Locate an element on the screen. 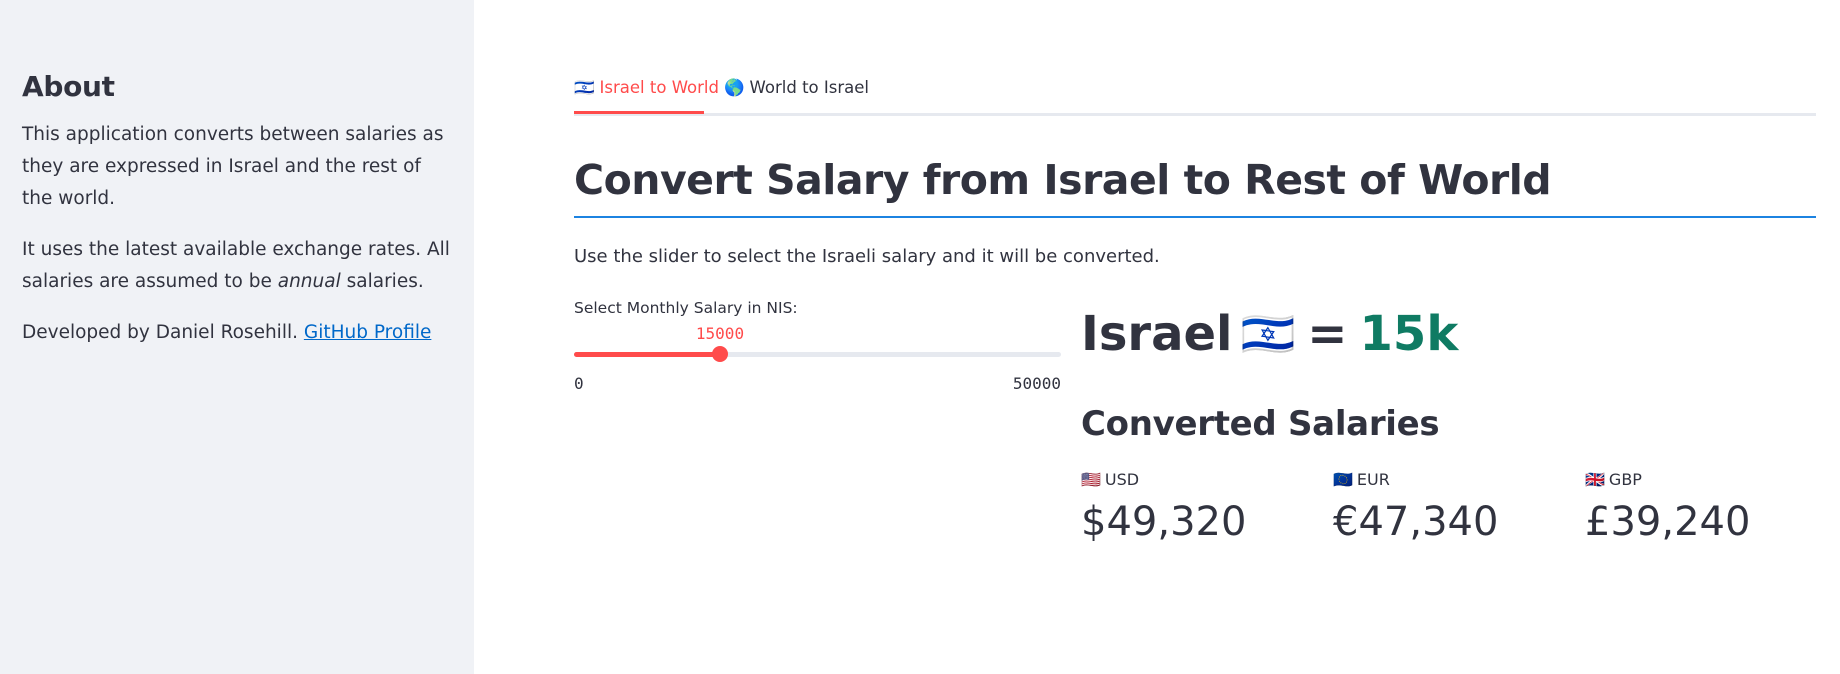 Image resolution: width=1840 pixels, height=674 pixels. uk-flag-icon: 🇬🇧 is located at coordinates (1595, 479).